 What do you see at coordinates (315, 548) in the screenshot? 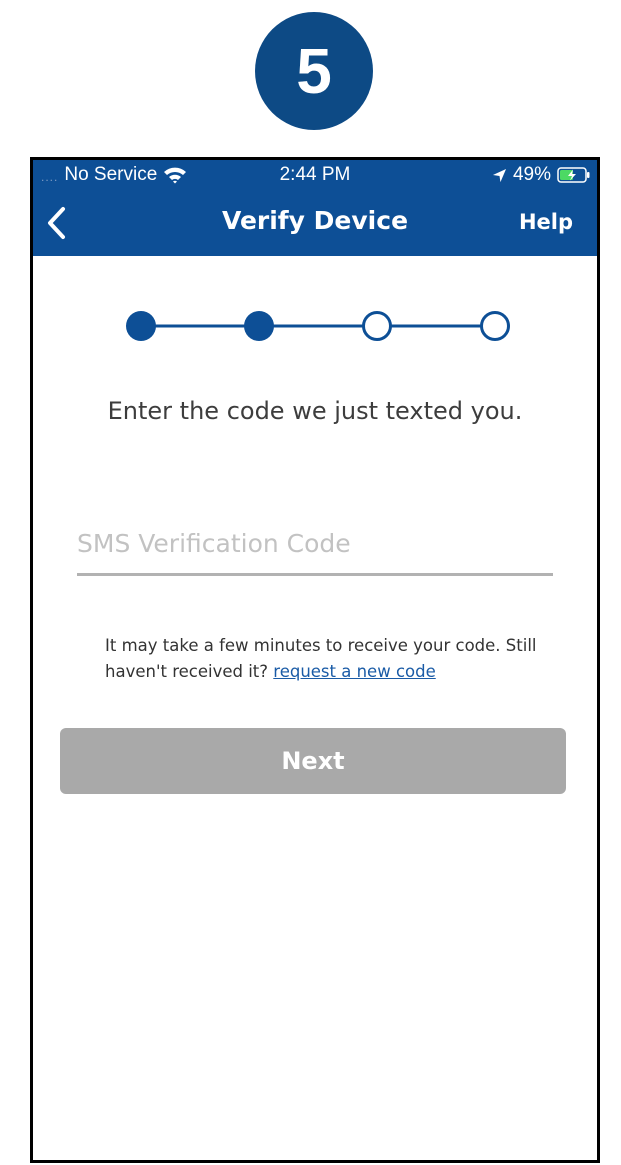
I see `sms-code-input` at bounding box center [315, 548].